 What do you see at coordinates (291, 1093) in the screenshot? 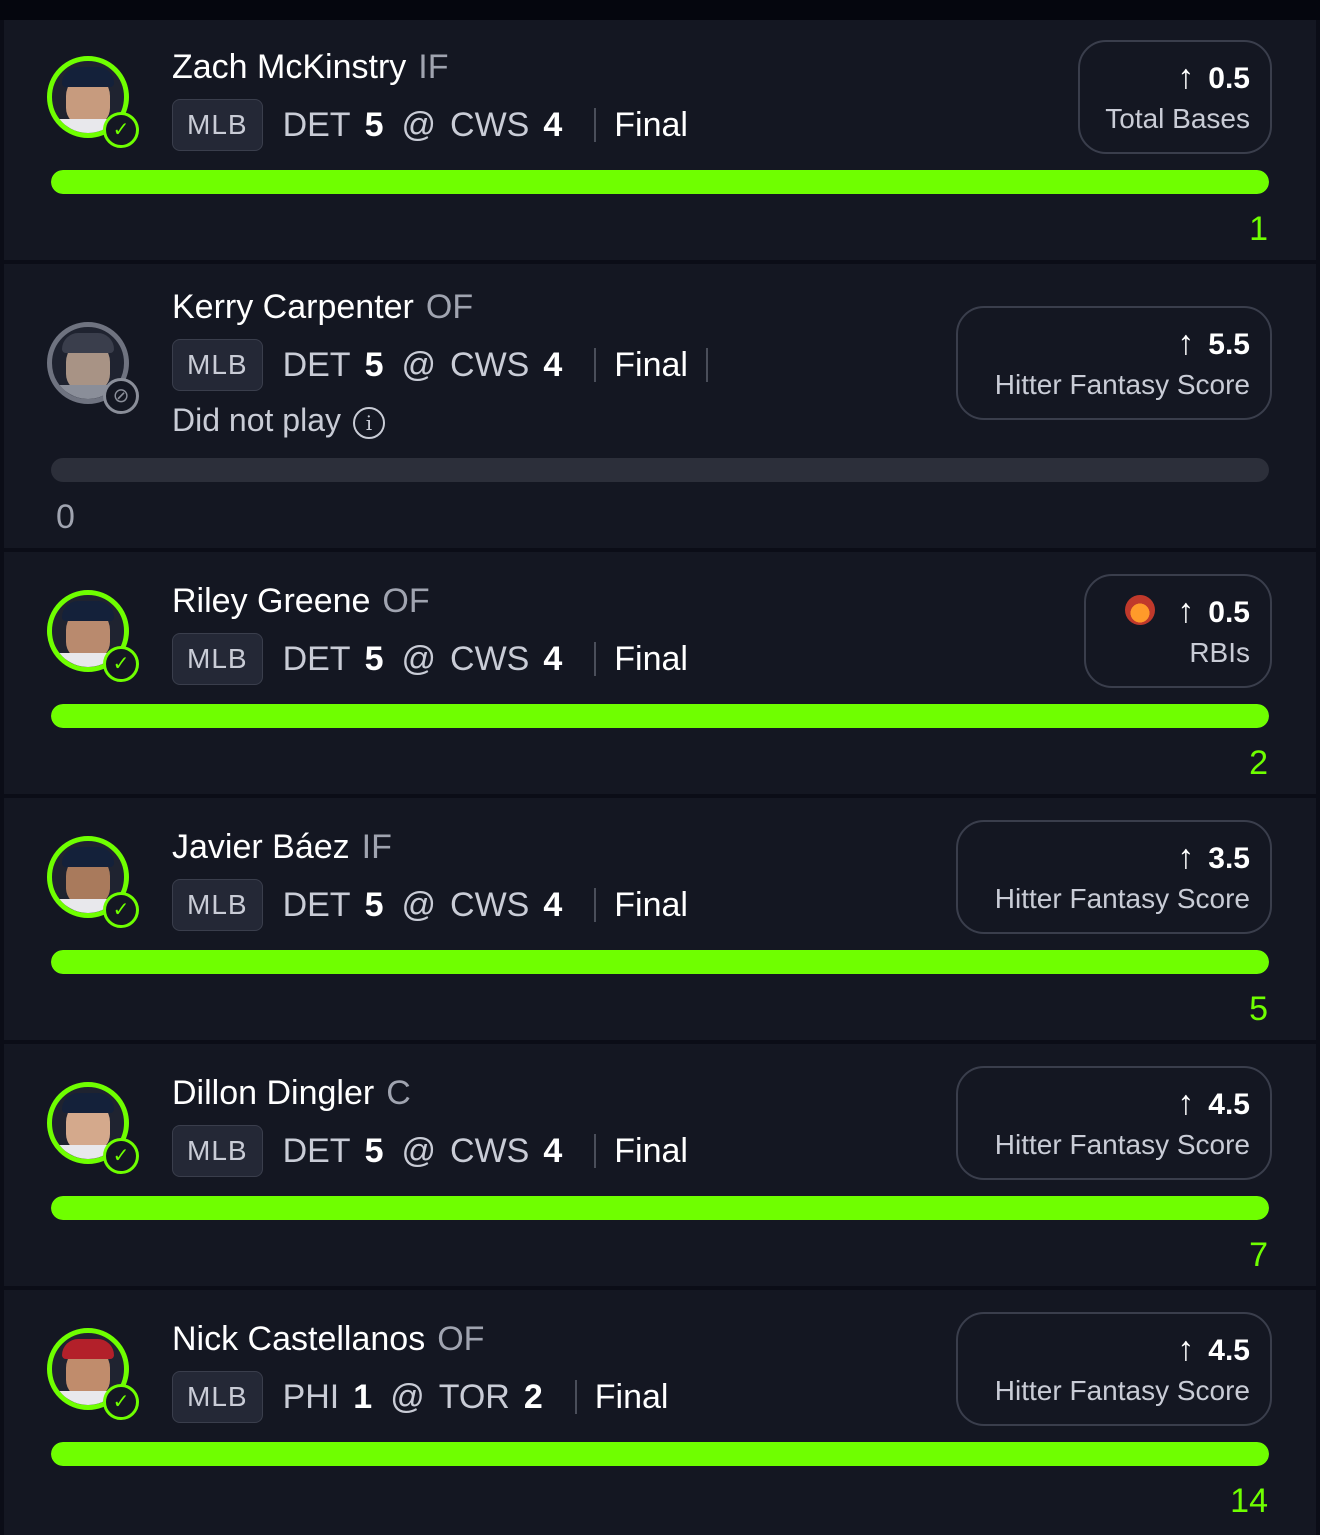
I see `player-name: Dillon Dingler C` at bounding box center [291, 1093].